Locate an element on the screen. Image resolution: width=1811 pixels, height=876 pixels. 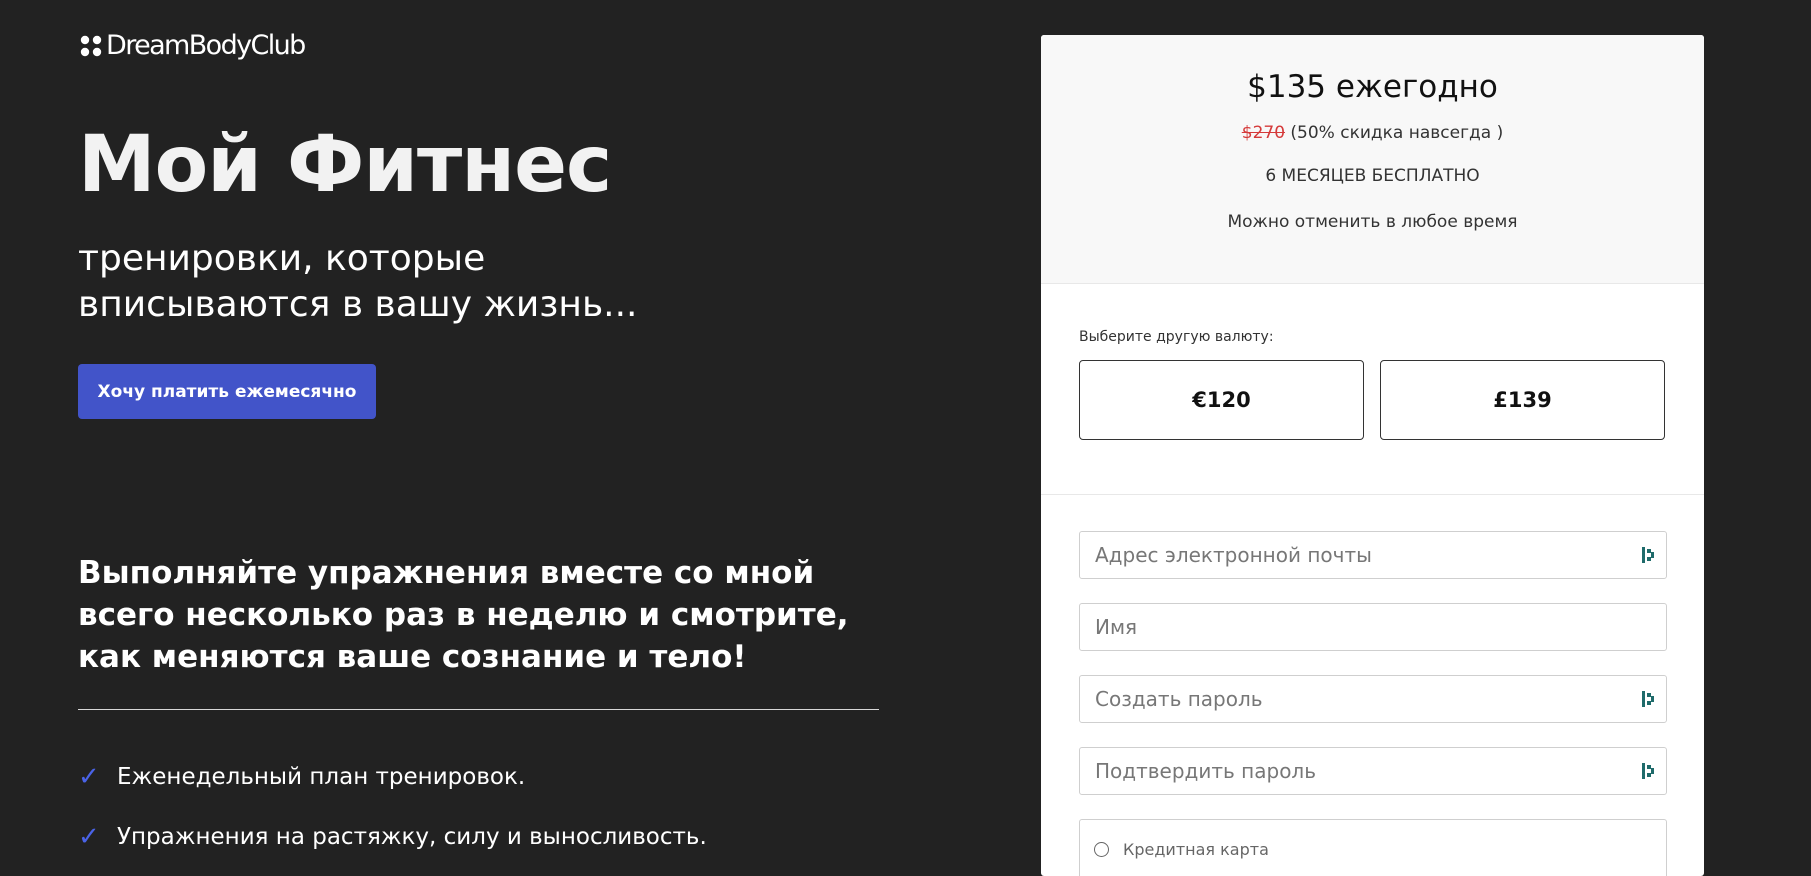
dreambodyclub-logo-icon is located at coordinates (91, 45).